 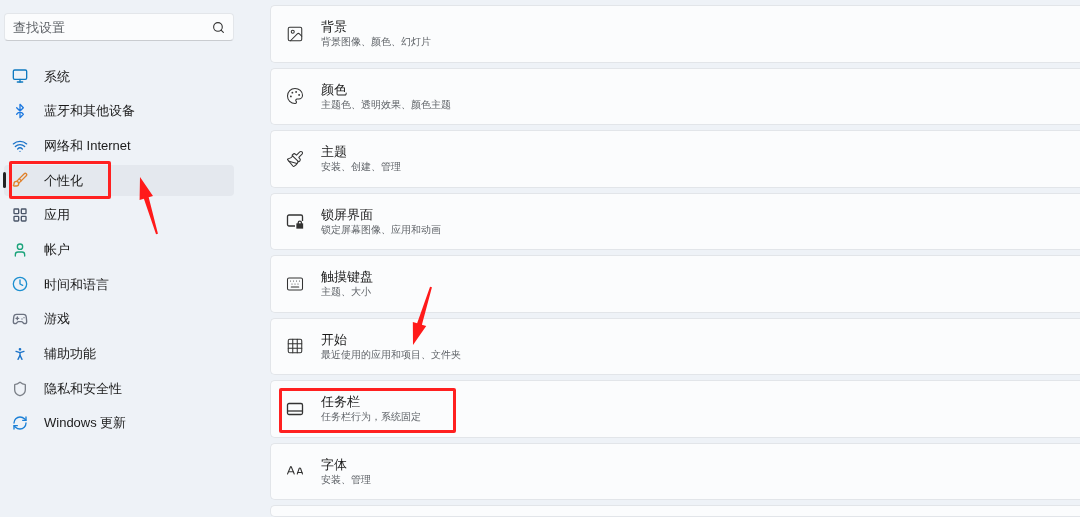 I want to click on apps-icon, so click(x=20, y=215).